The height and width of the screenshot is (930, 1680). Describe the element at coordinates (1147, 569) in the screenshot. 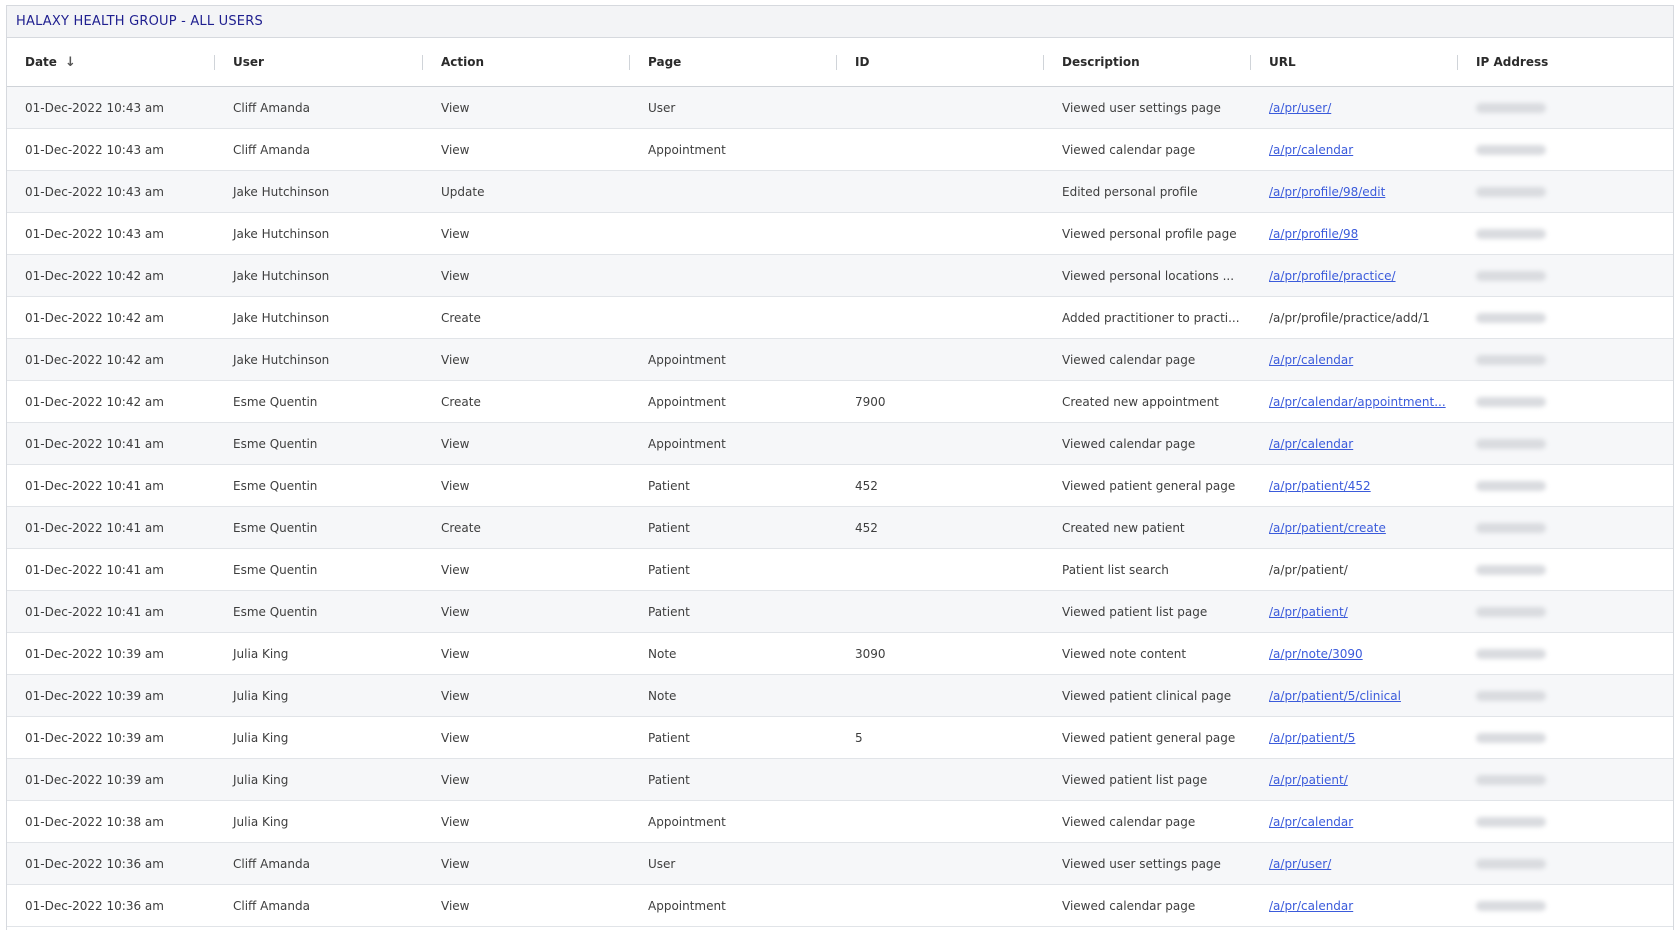

I see `description-cell: Patient list search` at that location.